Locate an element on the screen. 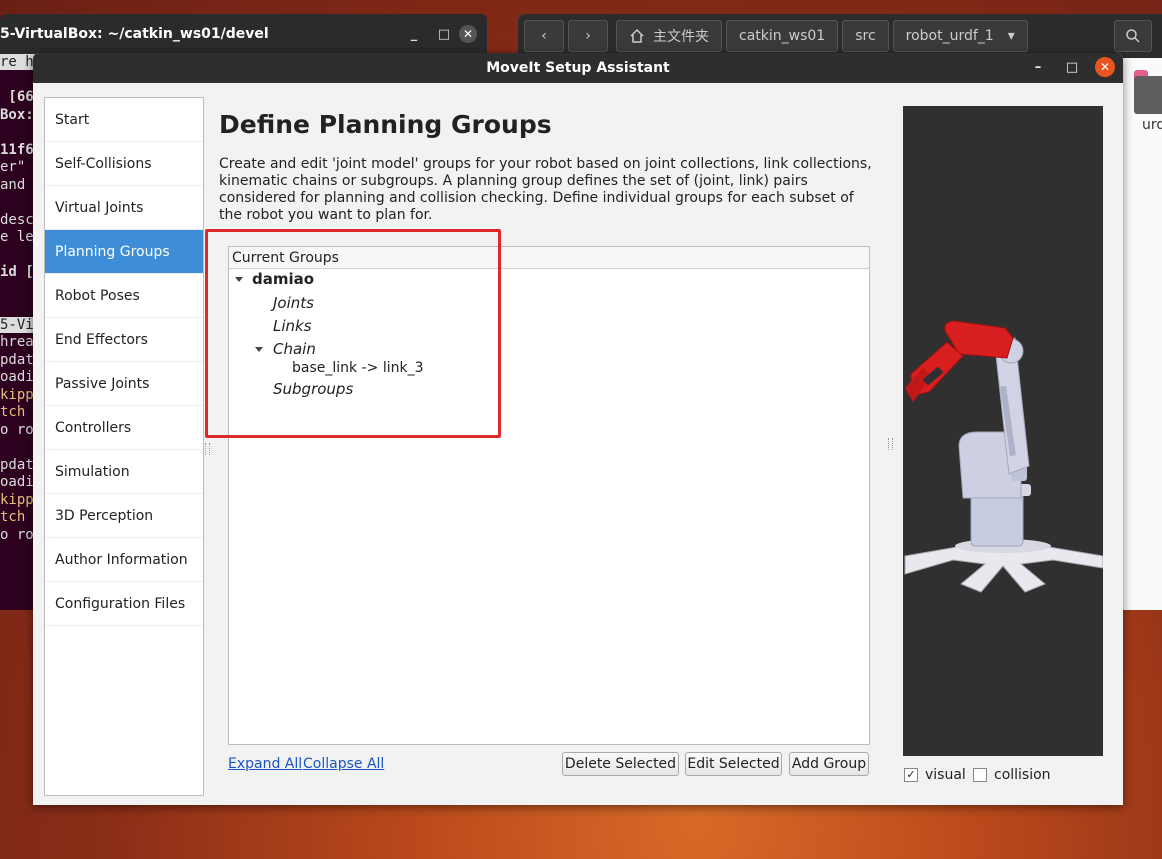  terminal-line-text: hrea is located at coordinates (17, 342).